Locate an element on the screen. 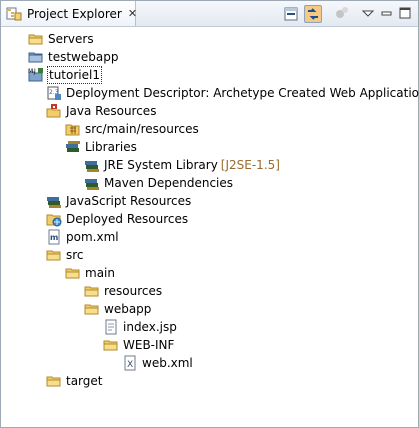 This screenshot has height=428, width=419. tree-item-webapp: webapp is located at coordinates (117, 309).